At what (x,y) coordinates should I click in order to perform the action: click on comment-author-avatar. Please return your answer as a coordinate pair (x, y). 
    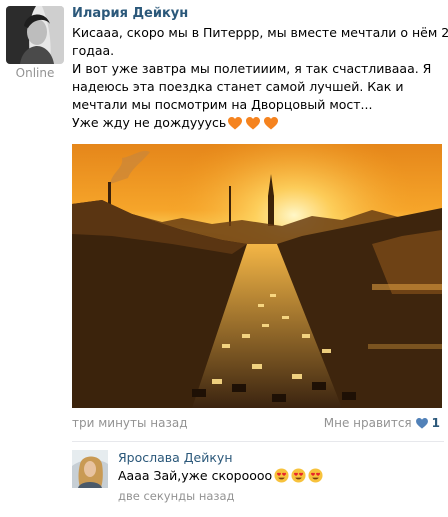
    Looking at the image, I should click on (90, 469).